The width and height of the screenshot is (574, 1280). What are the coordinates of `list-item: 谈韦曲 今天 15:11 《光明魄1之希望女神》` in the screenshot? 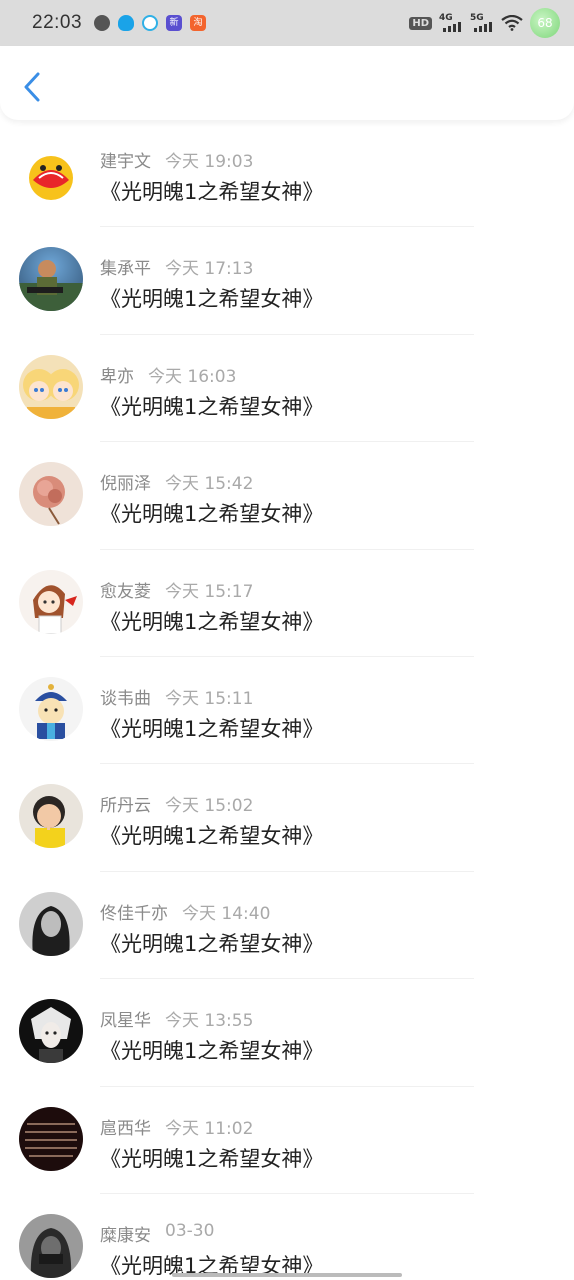 It's located at (287, 711).